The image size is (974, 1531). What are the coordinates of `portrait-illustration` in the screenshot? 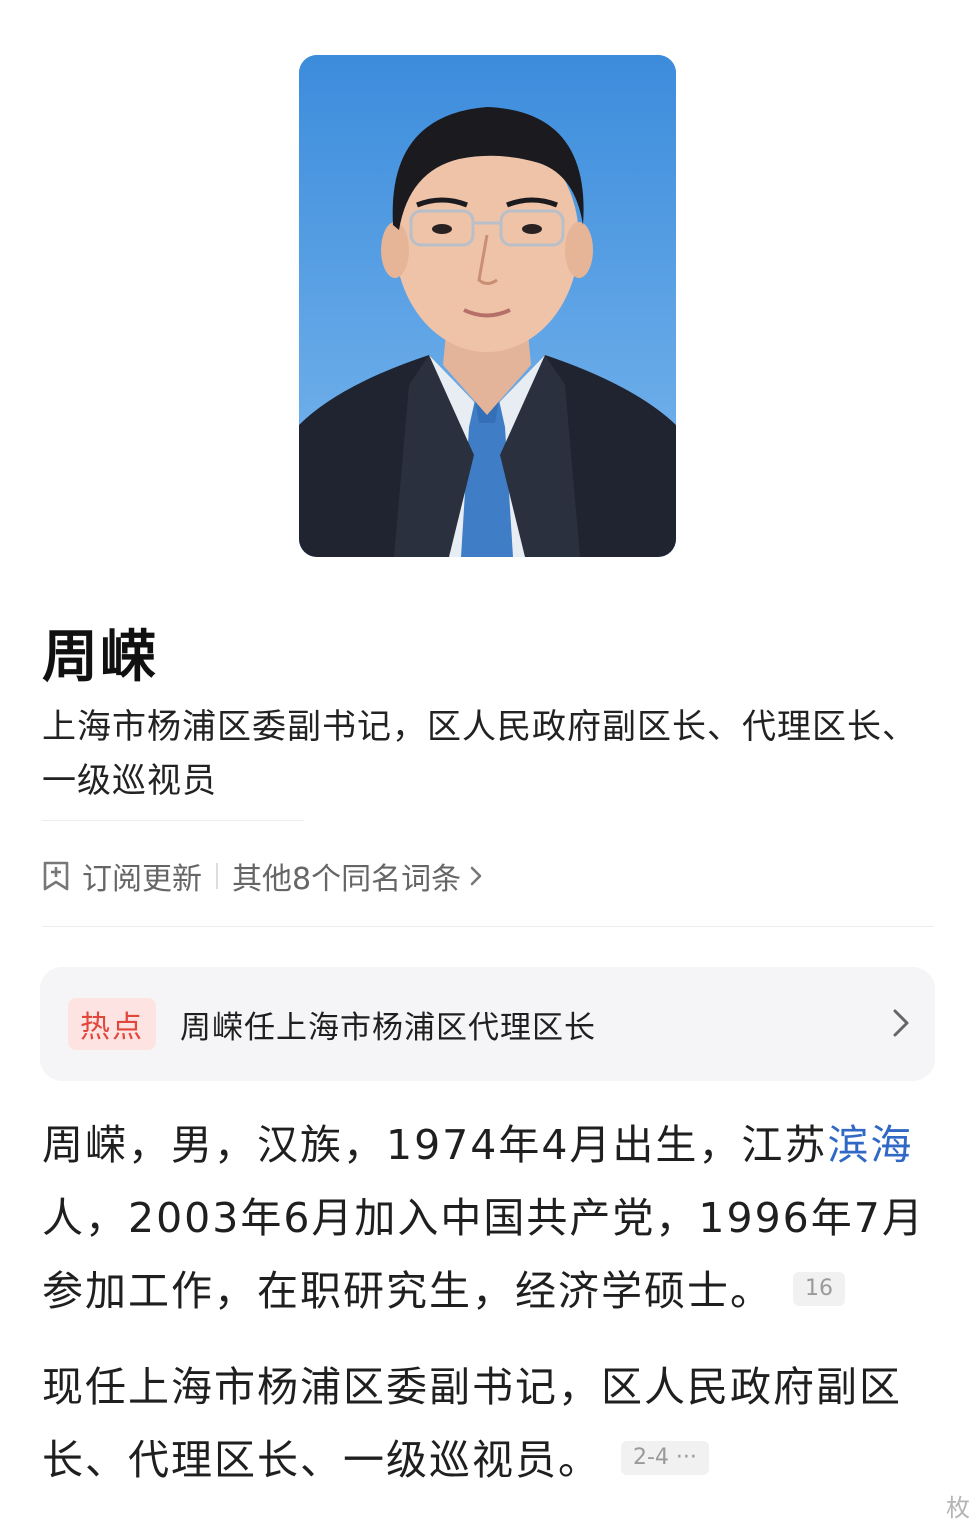 It's located at (487, 306).